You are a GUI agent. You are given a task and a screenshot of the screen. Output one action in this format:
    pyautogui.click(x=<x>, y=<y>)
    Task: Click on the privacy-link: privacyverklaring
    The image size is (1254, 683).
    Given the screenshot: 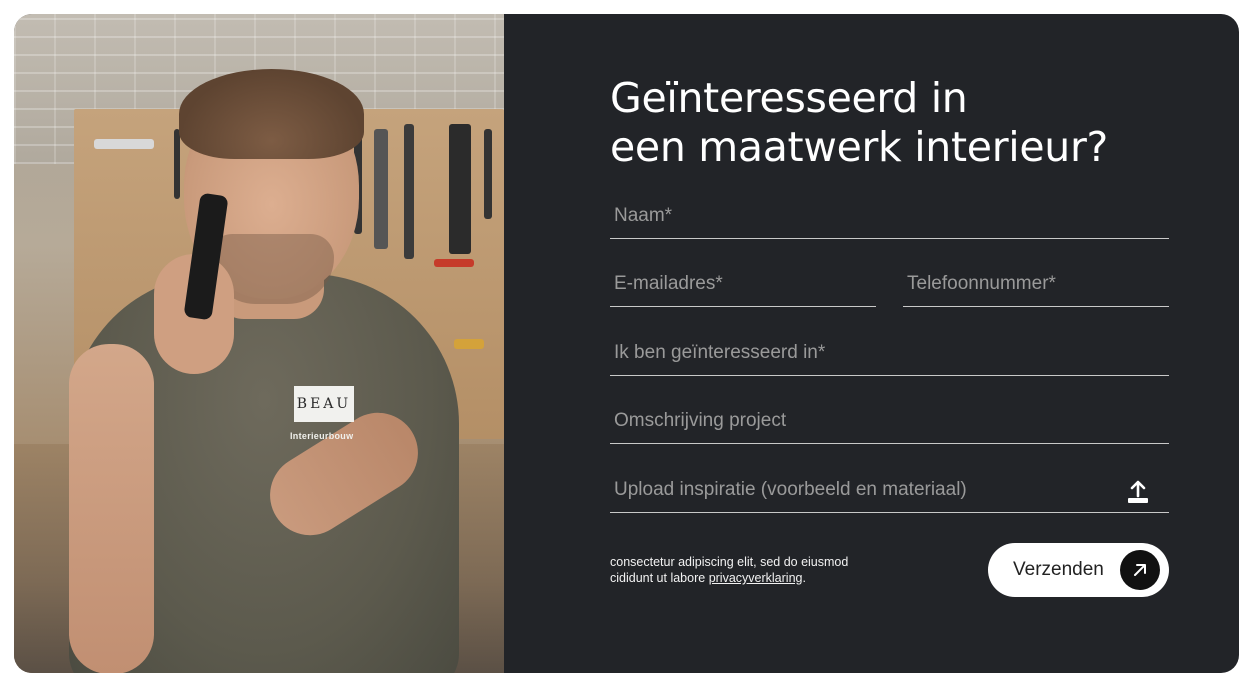 What is the action you would take?
    pyautogui.click(x=756, y=578)
    